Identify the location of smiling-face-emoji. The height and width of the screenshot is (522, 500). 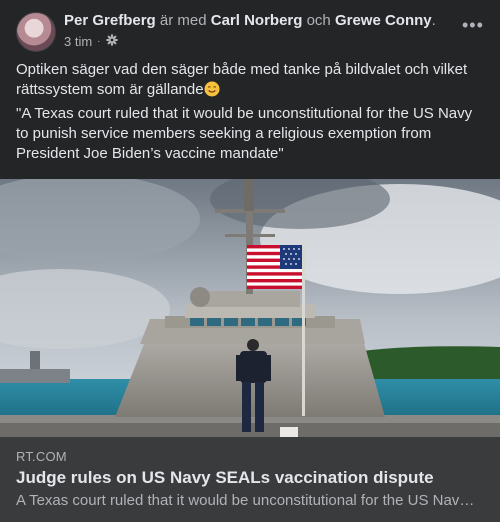
(212, 89).